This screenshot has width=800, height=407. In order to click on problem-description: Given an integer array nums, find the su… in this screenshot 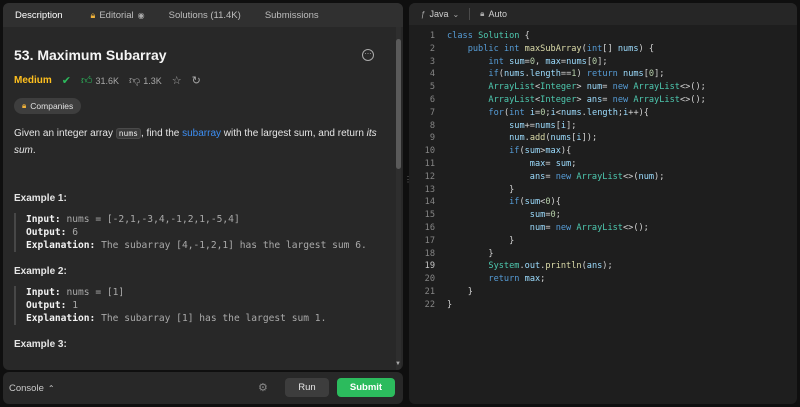, I will do `click(195, 142)`.